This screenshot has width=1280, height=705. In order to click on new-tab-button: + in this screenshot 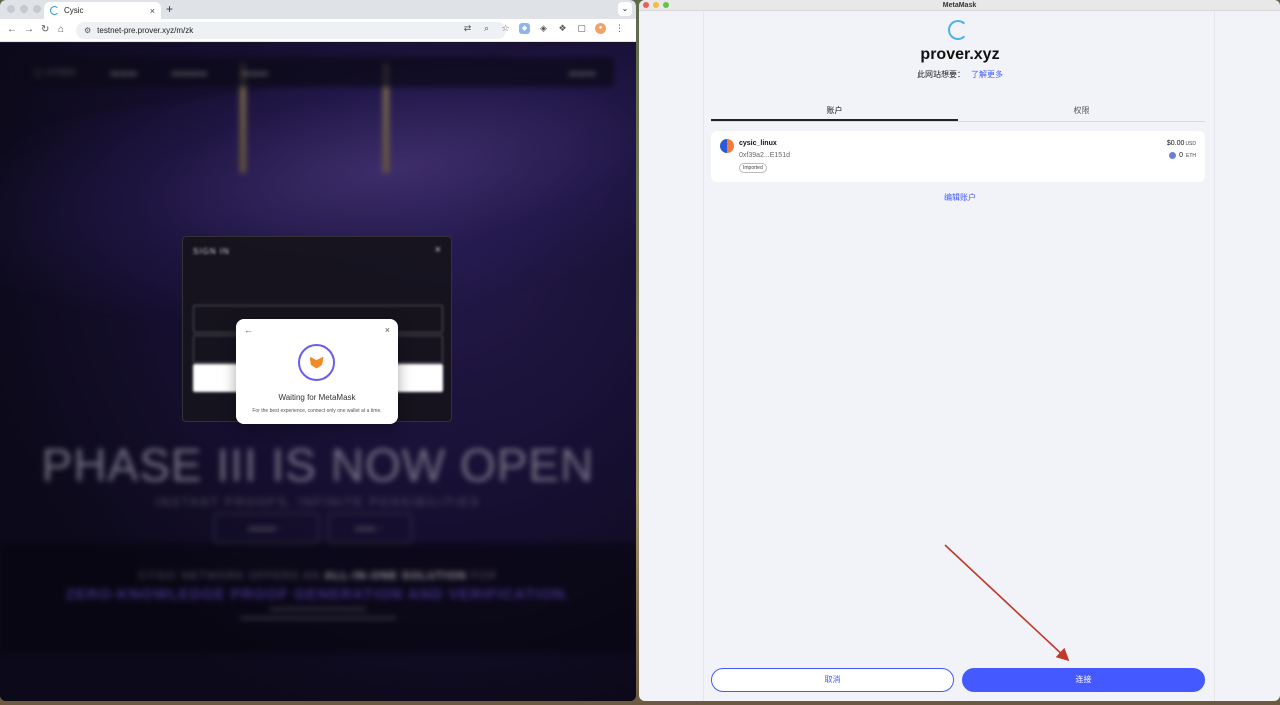, I will do `click(169, 9)`.